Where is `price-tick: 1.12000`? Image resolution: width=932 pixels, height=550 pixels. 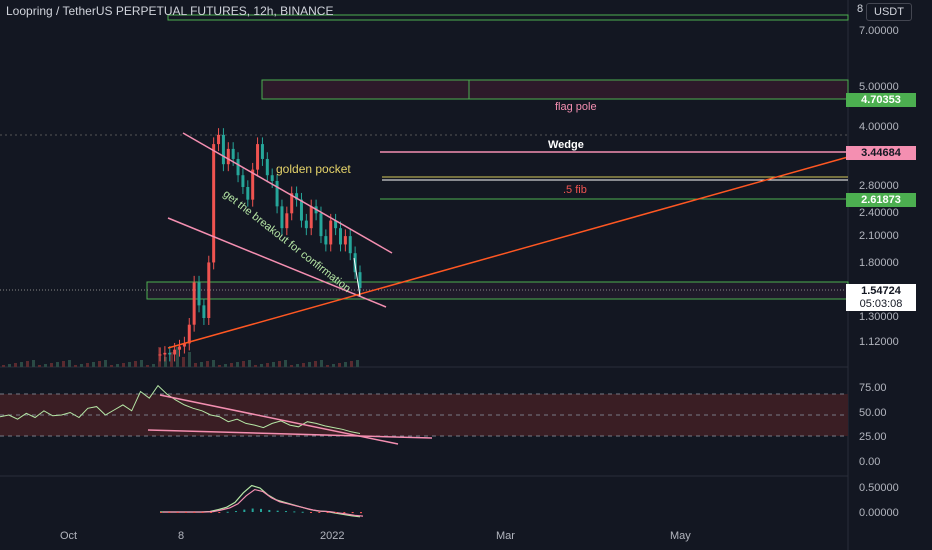
price-tick: 1.12000 is located at coordinates (879, 342).